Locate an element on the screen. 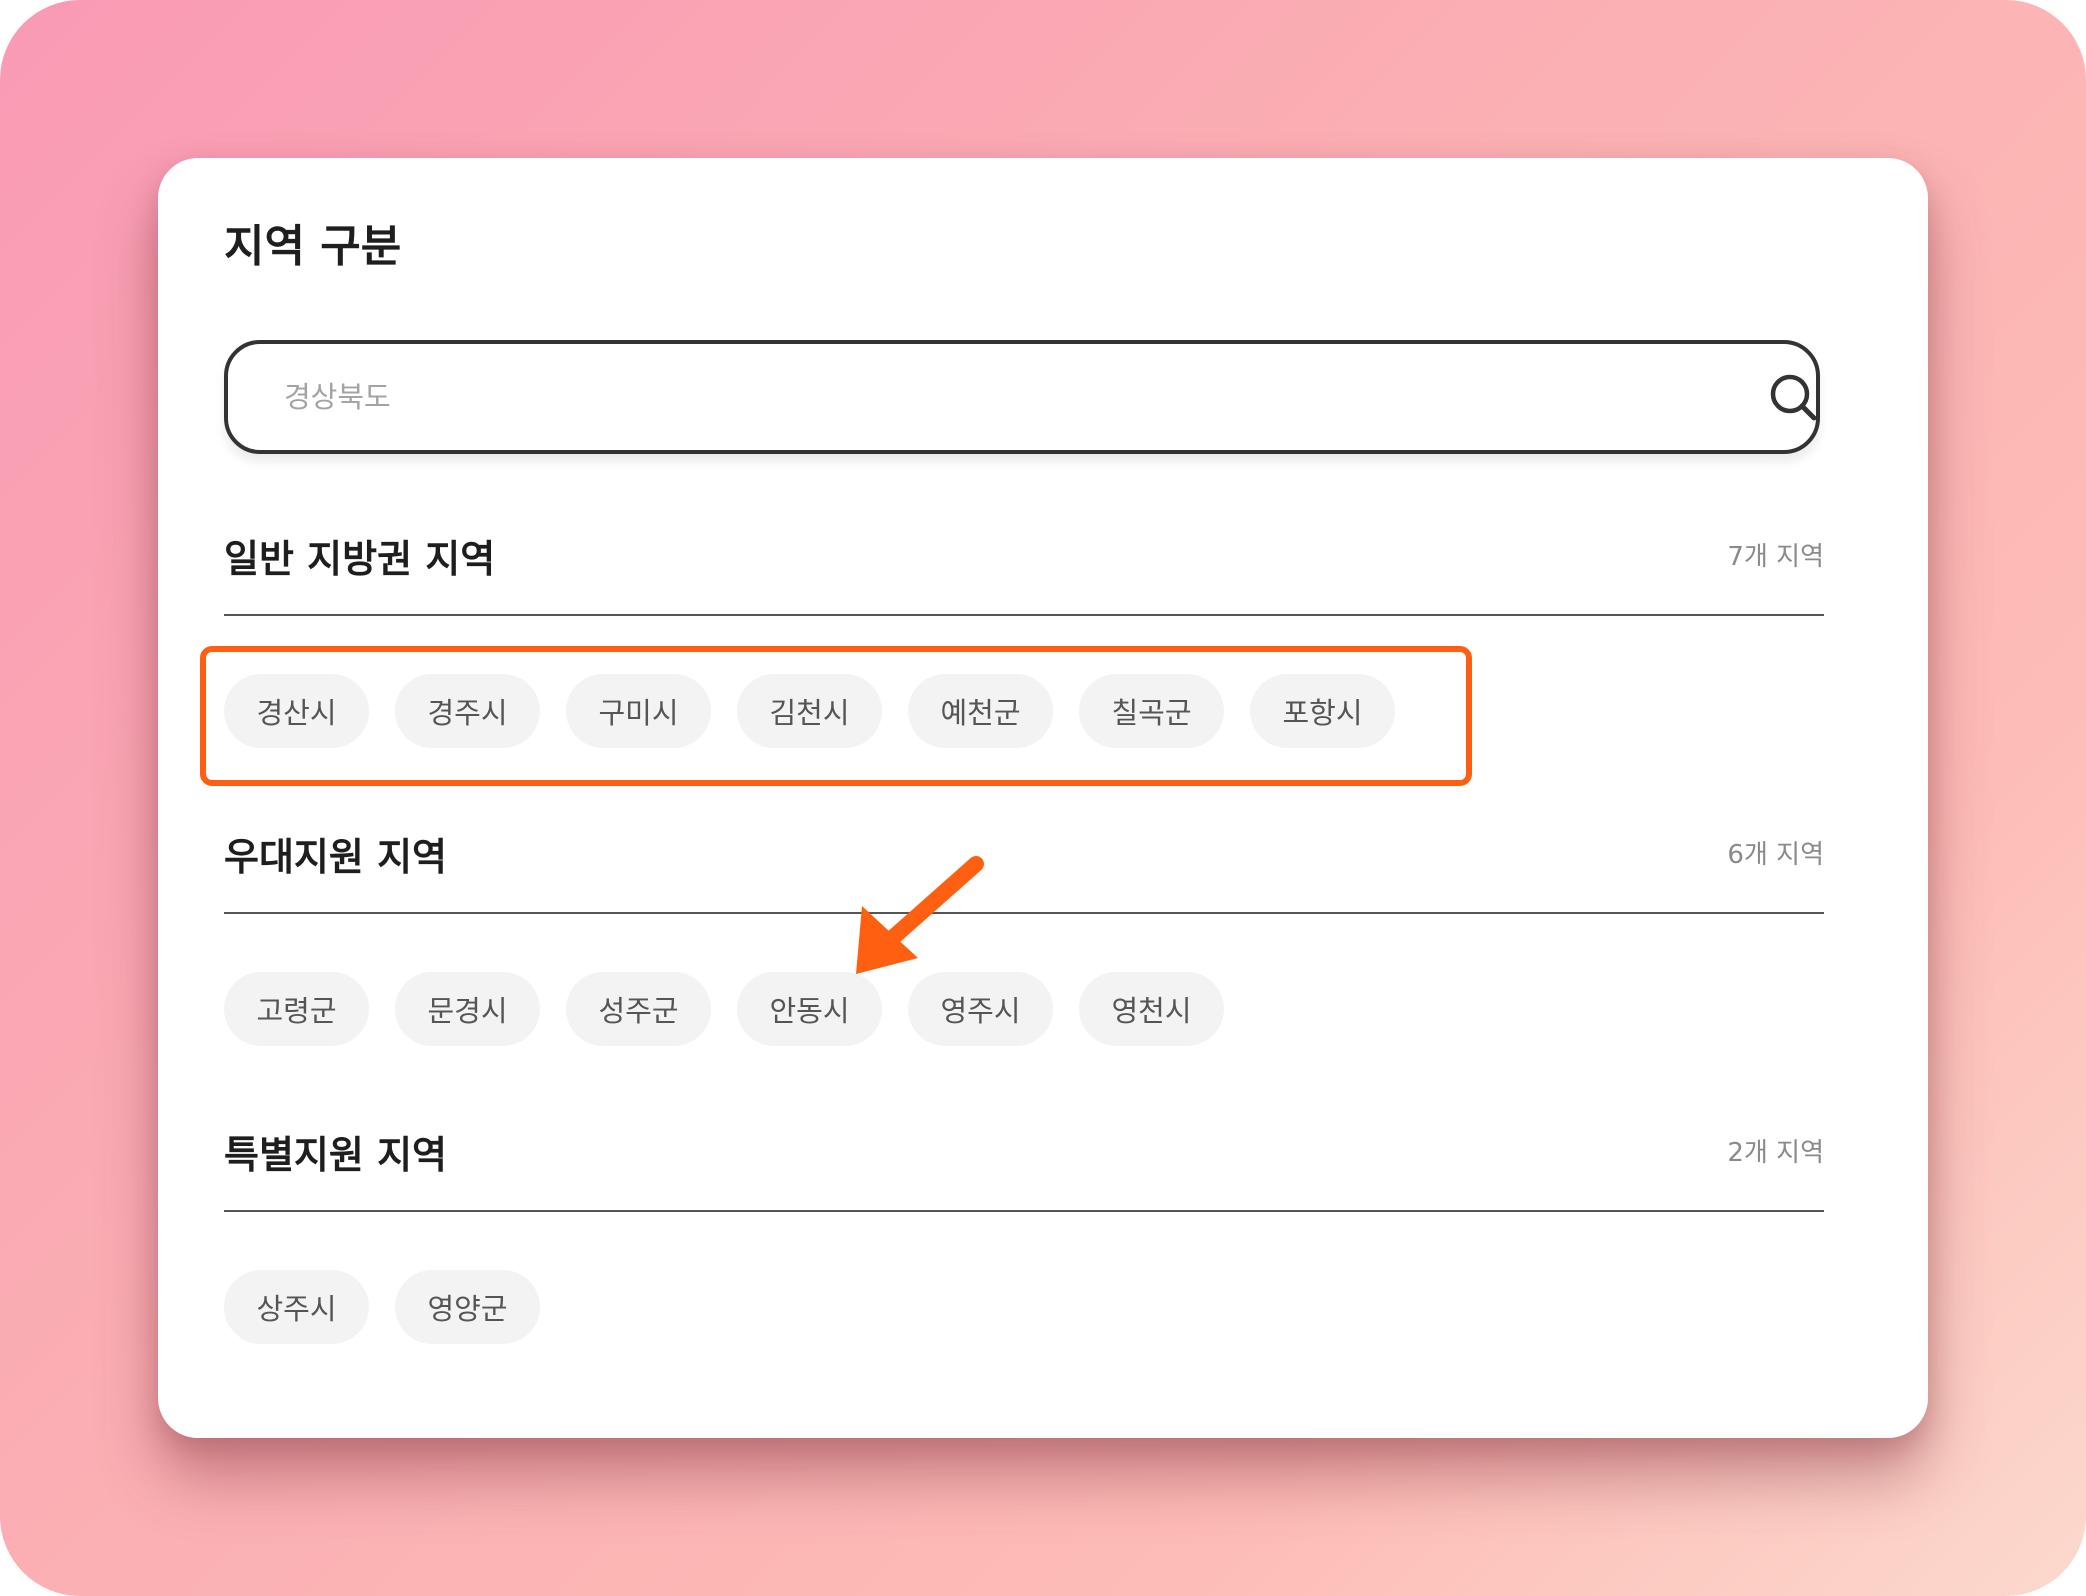  search-icon is located at coordinates (1794, 398).